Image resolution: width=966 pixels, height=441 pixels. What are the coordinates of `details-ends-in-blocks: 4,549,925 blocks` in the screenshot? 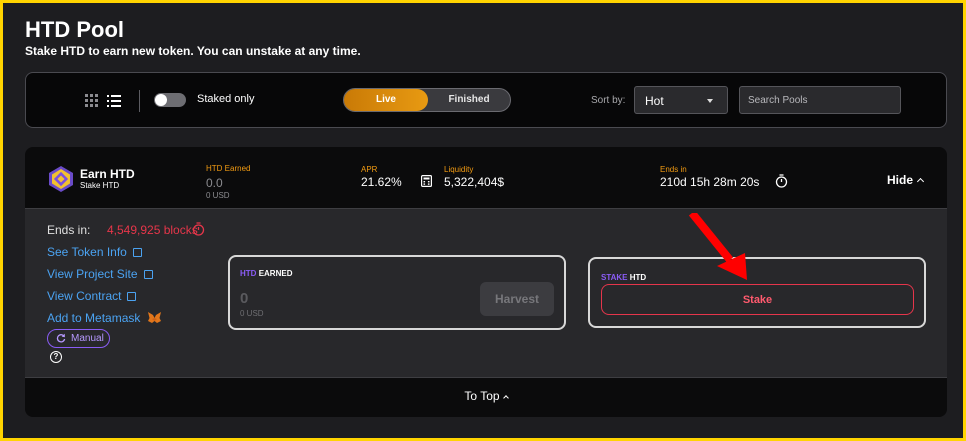 It's located at (152, 230).